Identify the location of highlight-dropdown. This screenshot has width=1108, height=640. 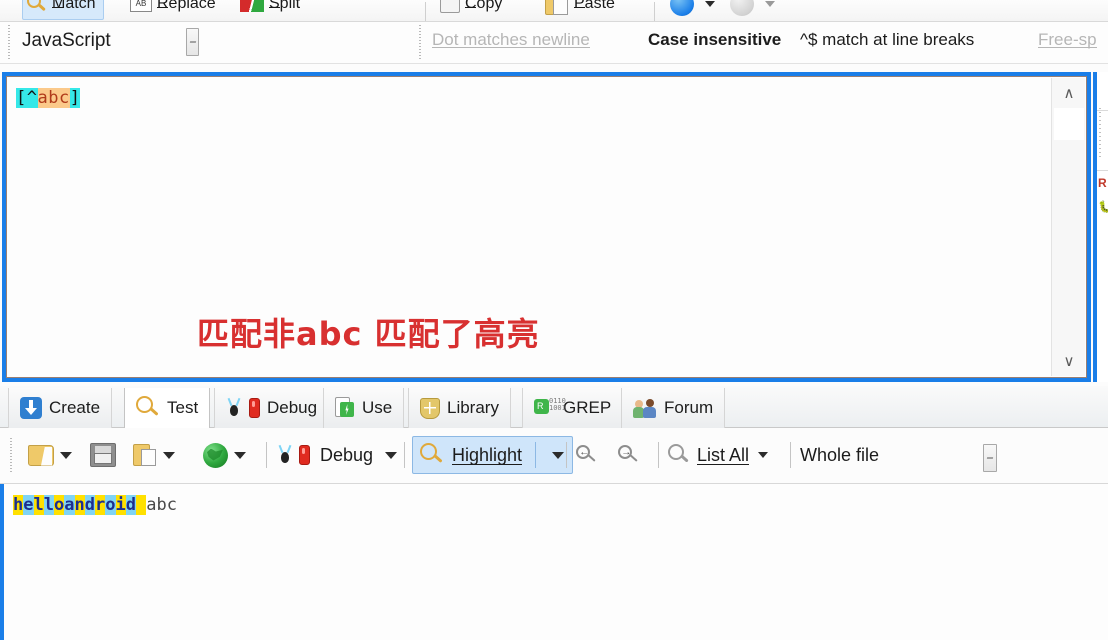
(558, 455).